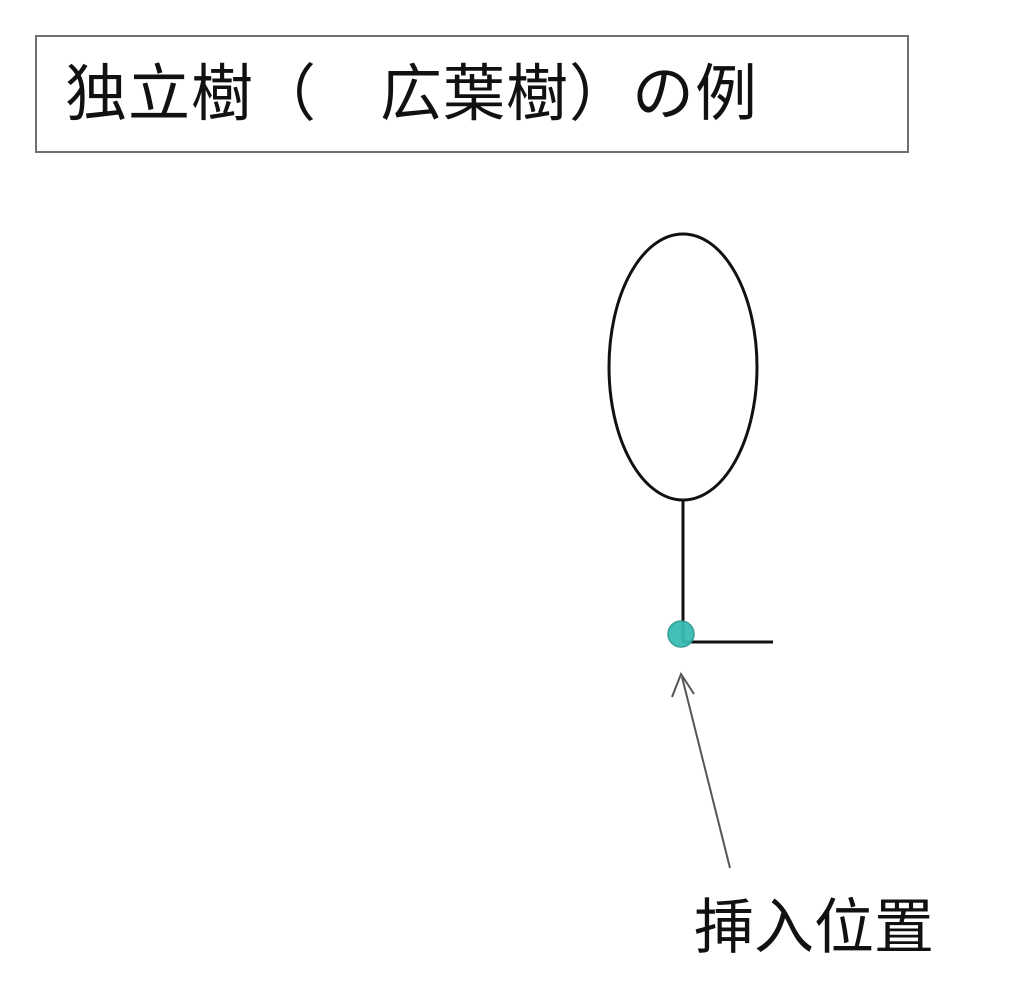  I want to click on callout-arrow, so click(706, 772).